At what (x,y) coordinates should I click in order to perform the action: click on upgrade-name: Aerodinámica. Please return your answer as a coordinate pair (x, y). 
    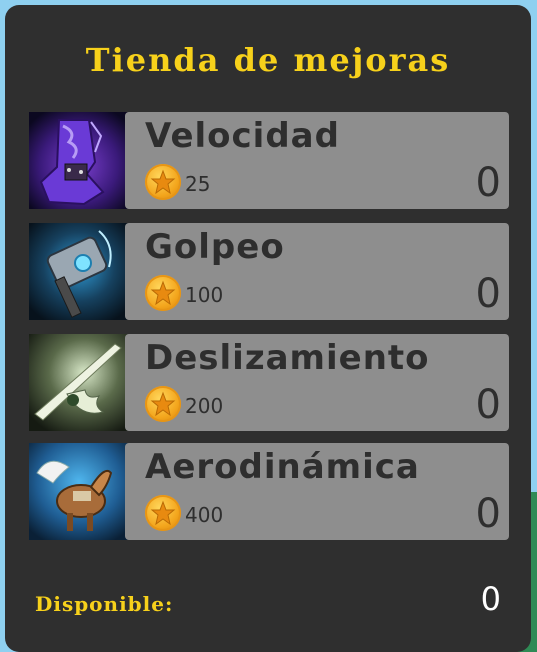
    Looking at the image, I should click on (282, 467).